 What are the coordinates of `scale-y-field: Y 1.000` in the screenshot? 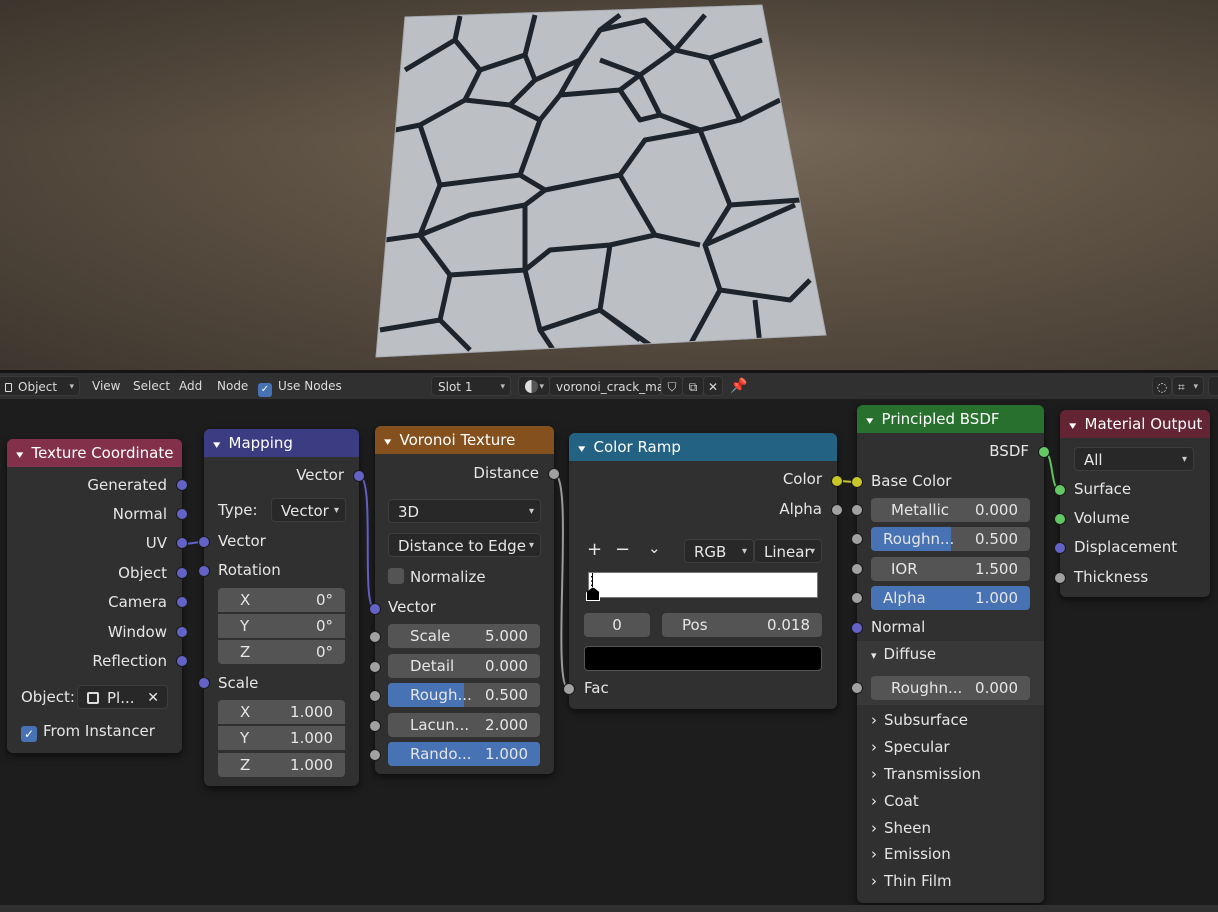 It's located at (281, 738).